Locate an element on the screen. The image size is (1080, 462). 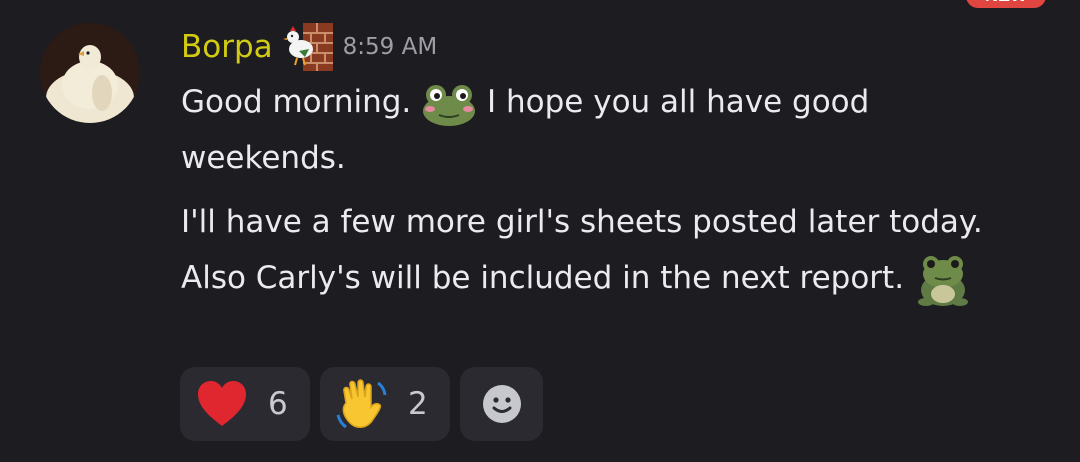
add-reaction-button is located at coordinates (501, 404).